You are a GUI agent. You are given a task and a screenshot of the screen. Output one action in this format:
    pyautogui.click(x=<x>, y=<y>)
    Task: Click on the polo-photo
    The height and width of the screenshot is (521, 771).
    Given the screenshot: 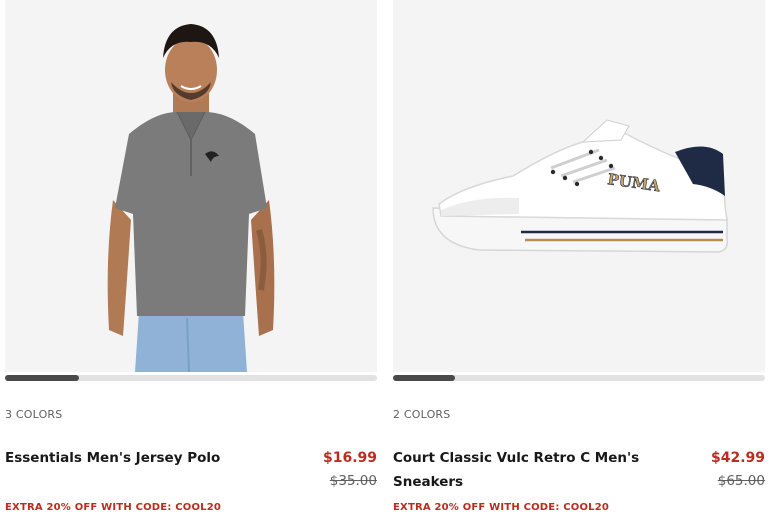 What is the action you would take?
    pyautogui.click(x=191, y=198)
    